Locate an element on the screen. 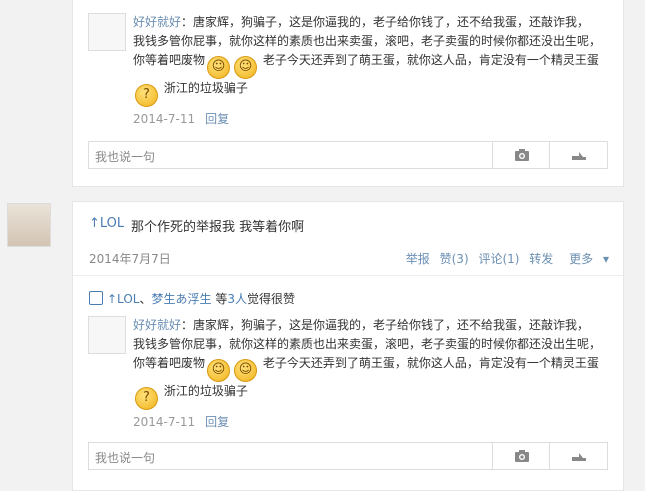 Image resolution: width=645 pixels, height=491 pixels. more-button: 更多 ▾ is located at coordinates (586, 259).